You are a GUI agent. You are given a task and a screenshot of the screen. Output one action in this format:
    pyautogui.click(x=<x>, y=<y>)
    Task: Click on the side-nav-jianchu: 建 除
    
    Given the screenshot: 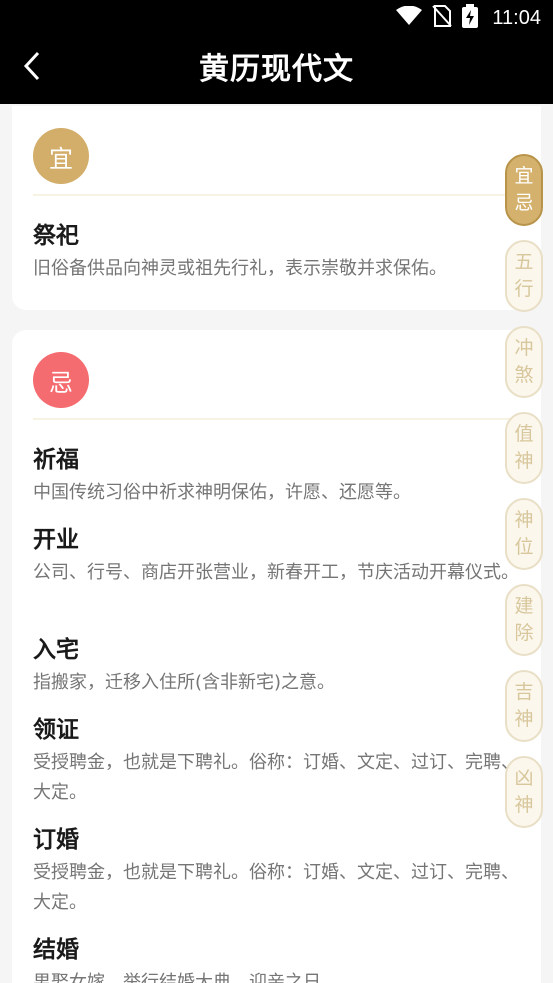 What is the action you would take?
    pyautogui.click(x=524, y=620)
    